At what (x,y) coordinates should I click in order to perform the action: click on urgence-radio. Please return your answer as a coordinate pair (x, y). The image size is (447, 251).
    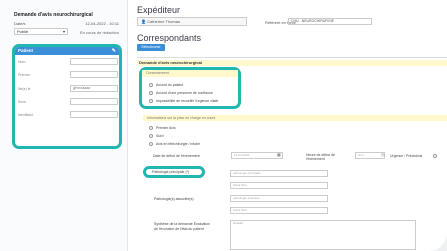
    Looking at the image, I should click on (435, 156).